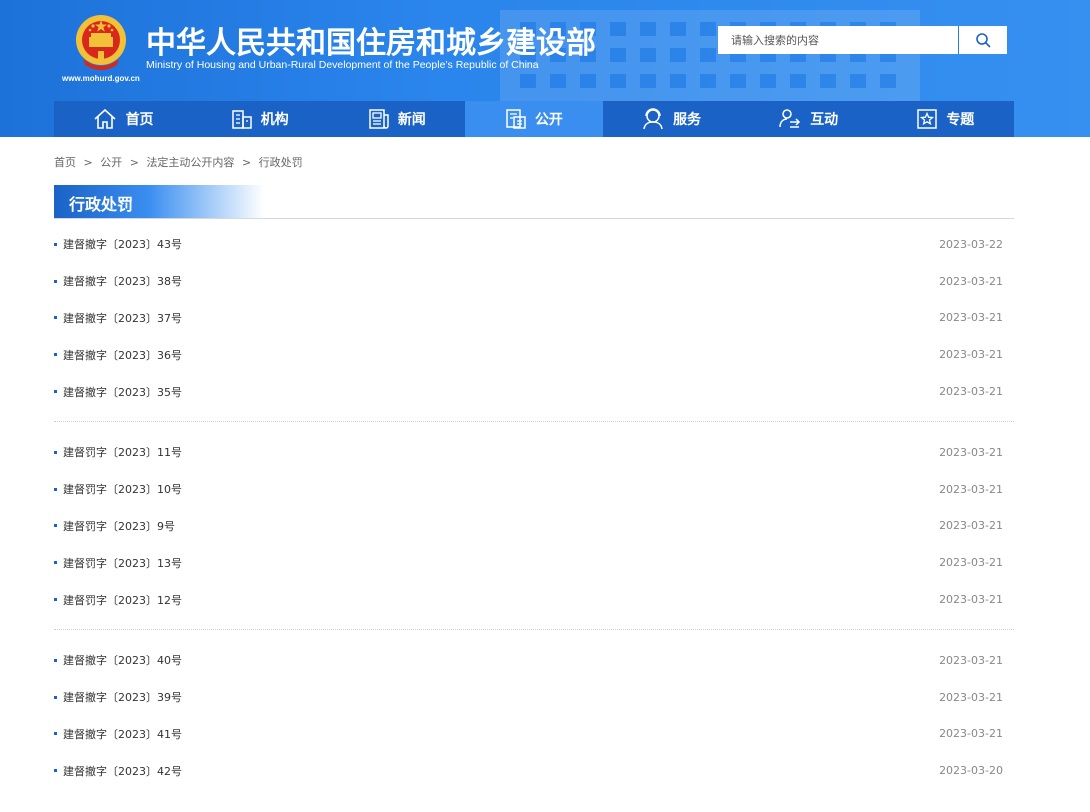 This screenshot has height=812, width=1090. I want to click on list-item-left: 建督罚字〔2023〕10号, so click(118, 489).